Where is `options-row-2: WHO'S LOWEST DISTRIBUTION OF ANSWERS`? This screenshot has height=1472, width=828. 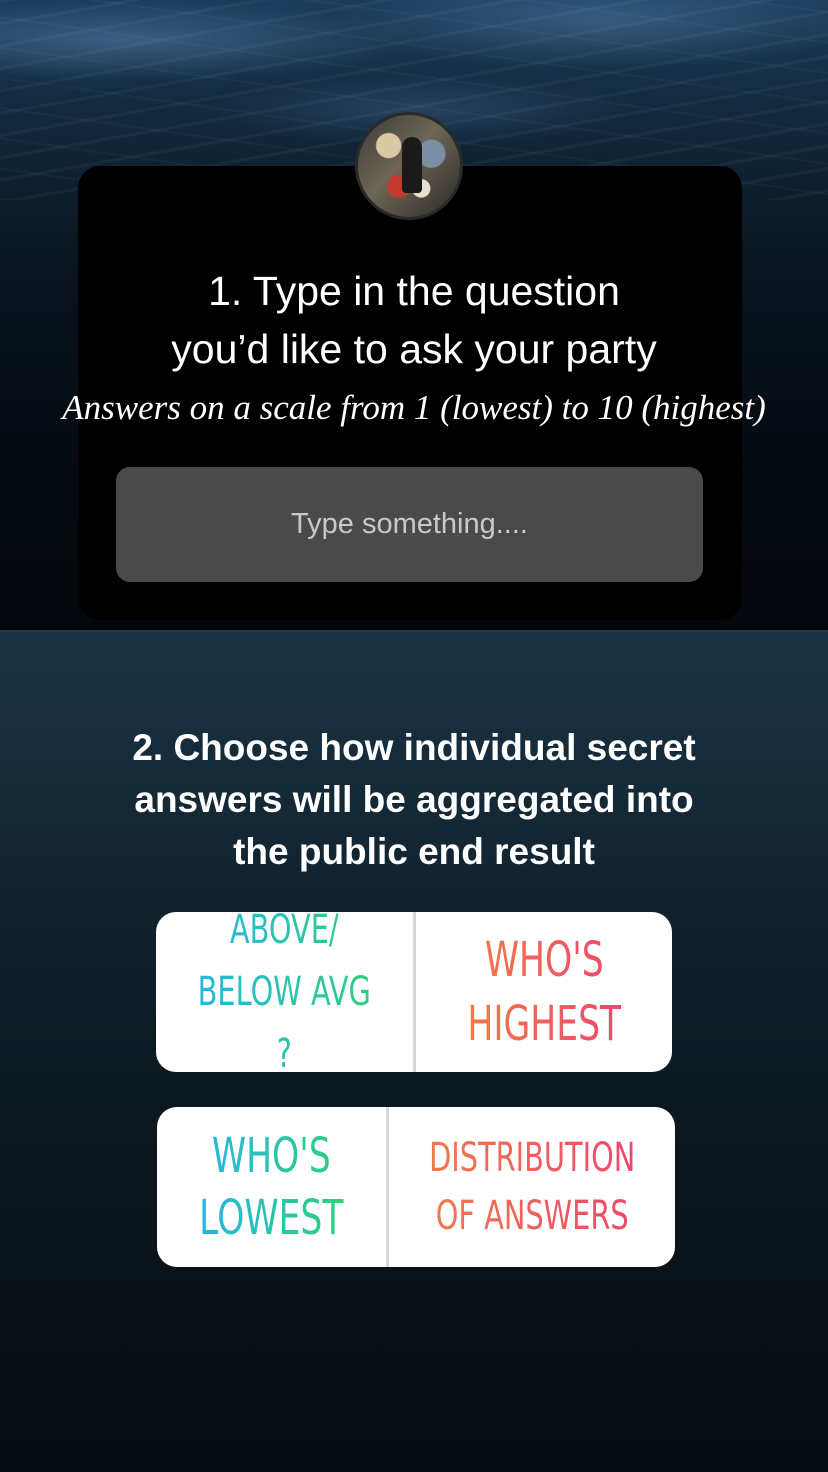
options-row-2: WHO'S LOWEST DISTRIBUTION OF ANSWERS is located at coordinates (416, 1187).